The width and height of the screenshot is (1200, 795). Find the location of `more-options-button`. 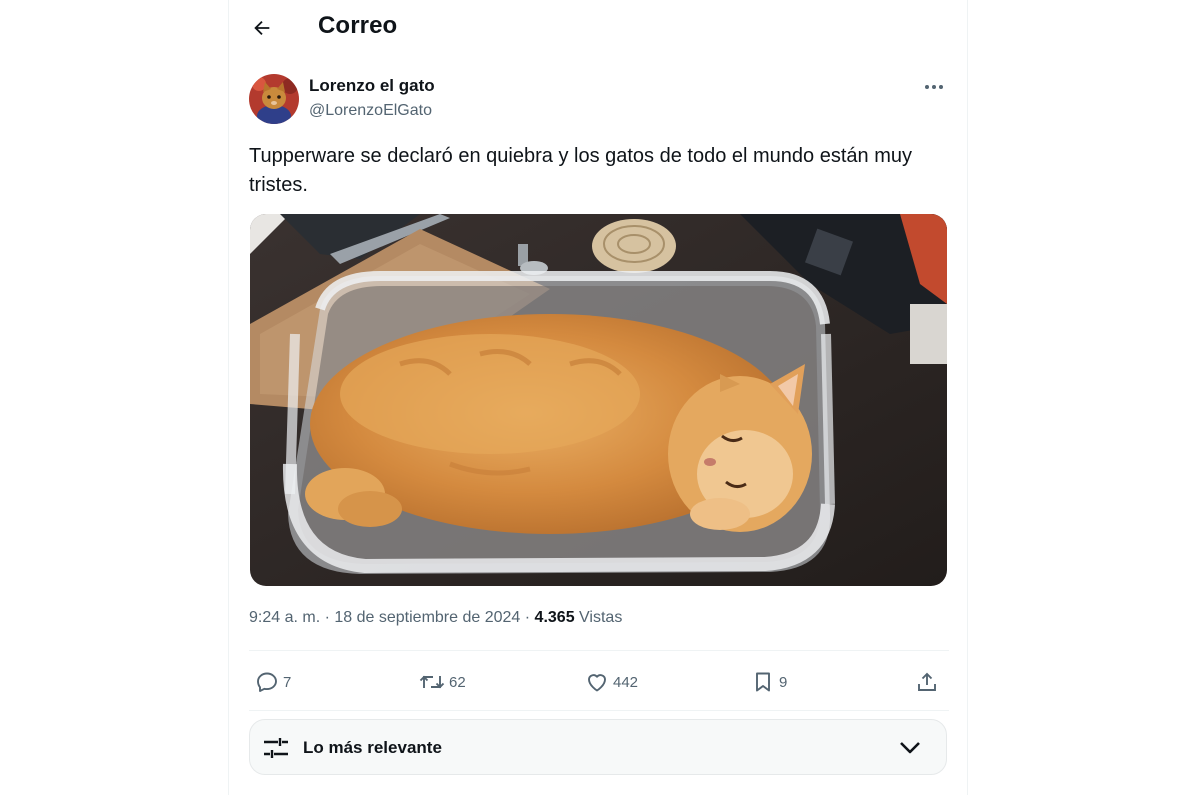

more-options-button is located at coordinates (934, 87).